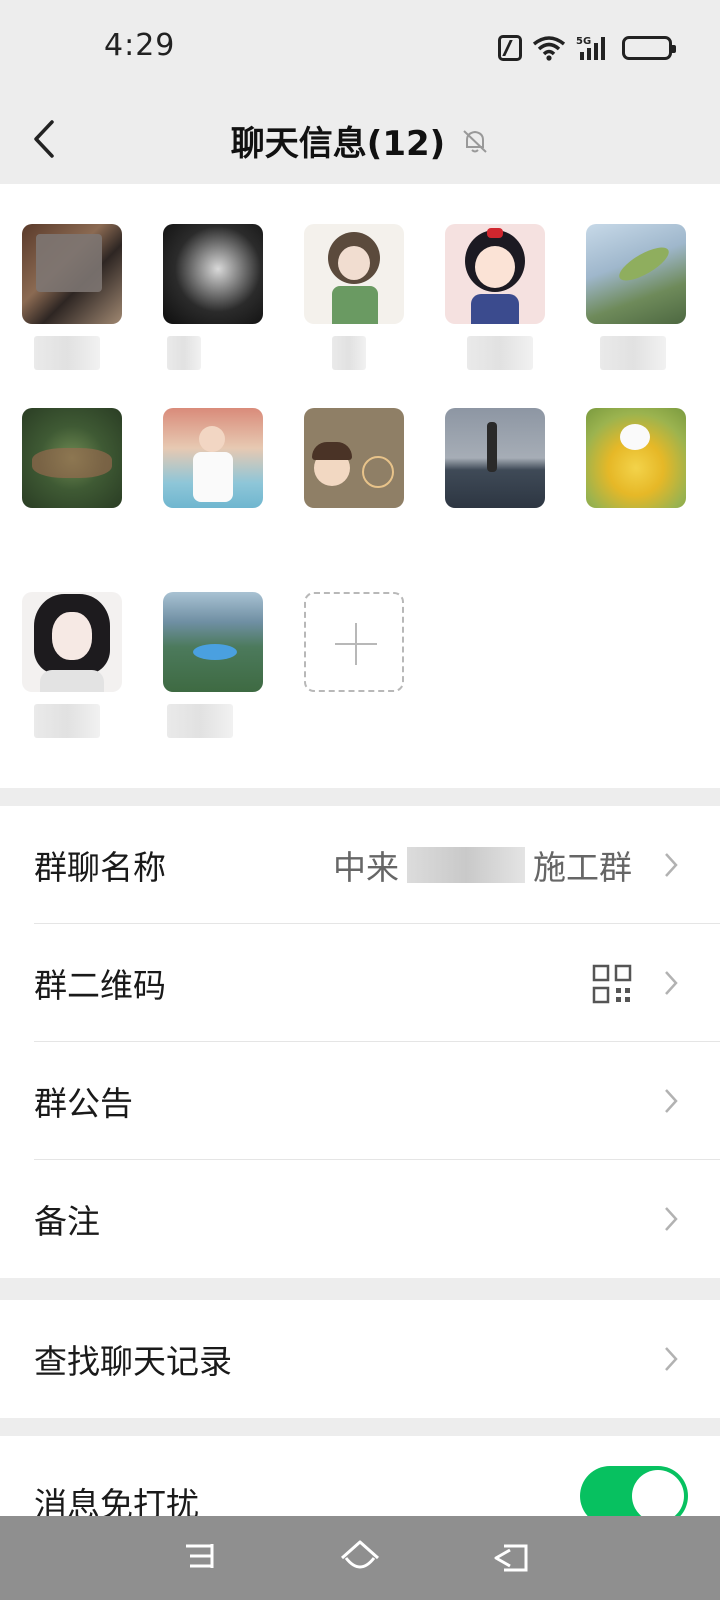 The height and width of the screenshot is (1600, 720). I want to click on back-nav-icon, so click(512, 1558).